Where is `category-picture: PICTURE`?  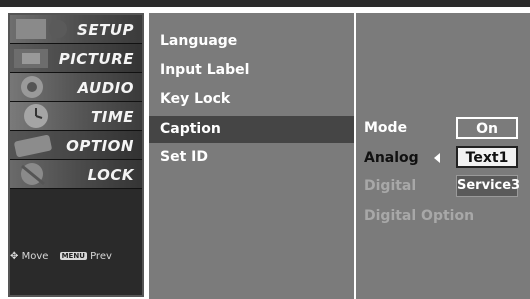 category-picture: PICTURE is located at coordinates (76, 58).